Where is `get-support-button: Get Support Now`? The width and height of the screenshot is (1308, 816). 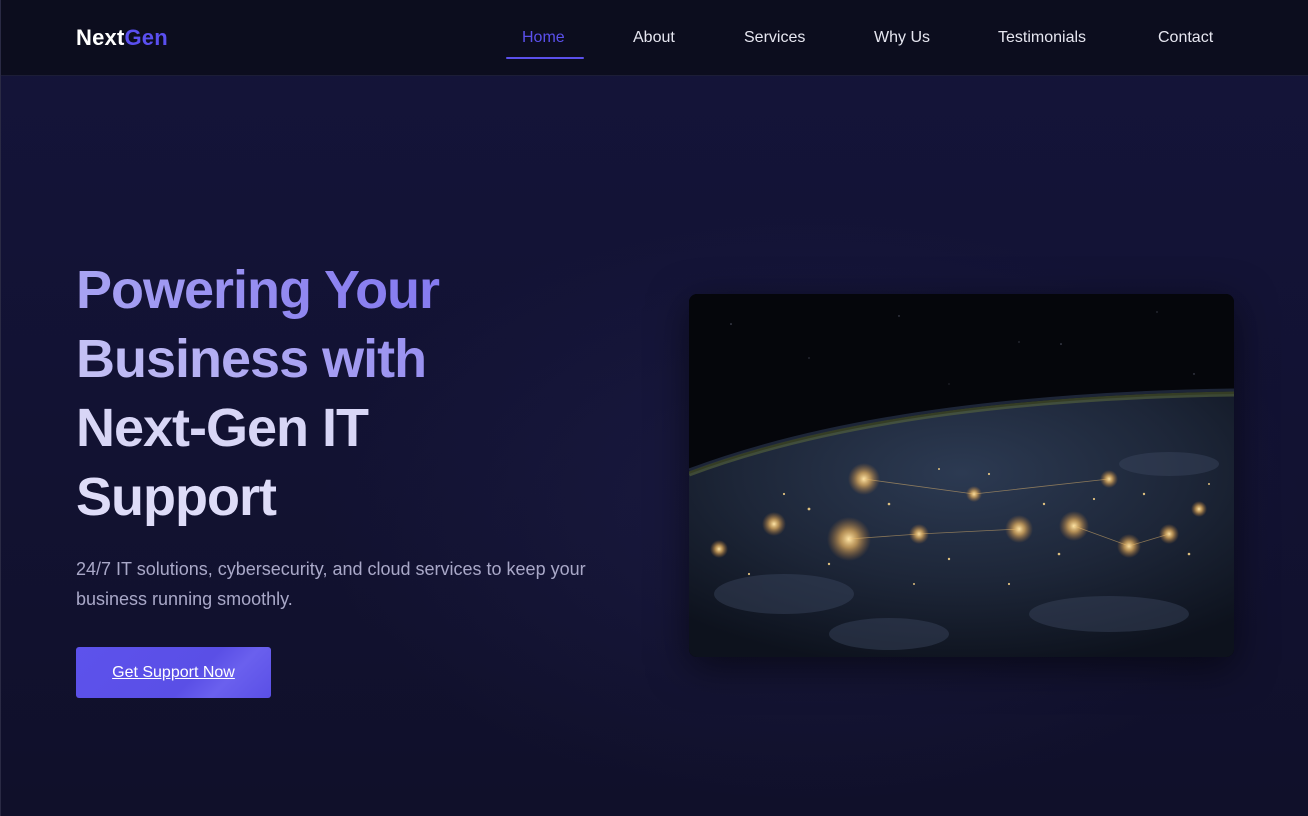 get-support-button: Get Support Now is located at coordinates (173, 672).